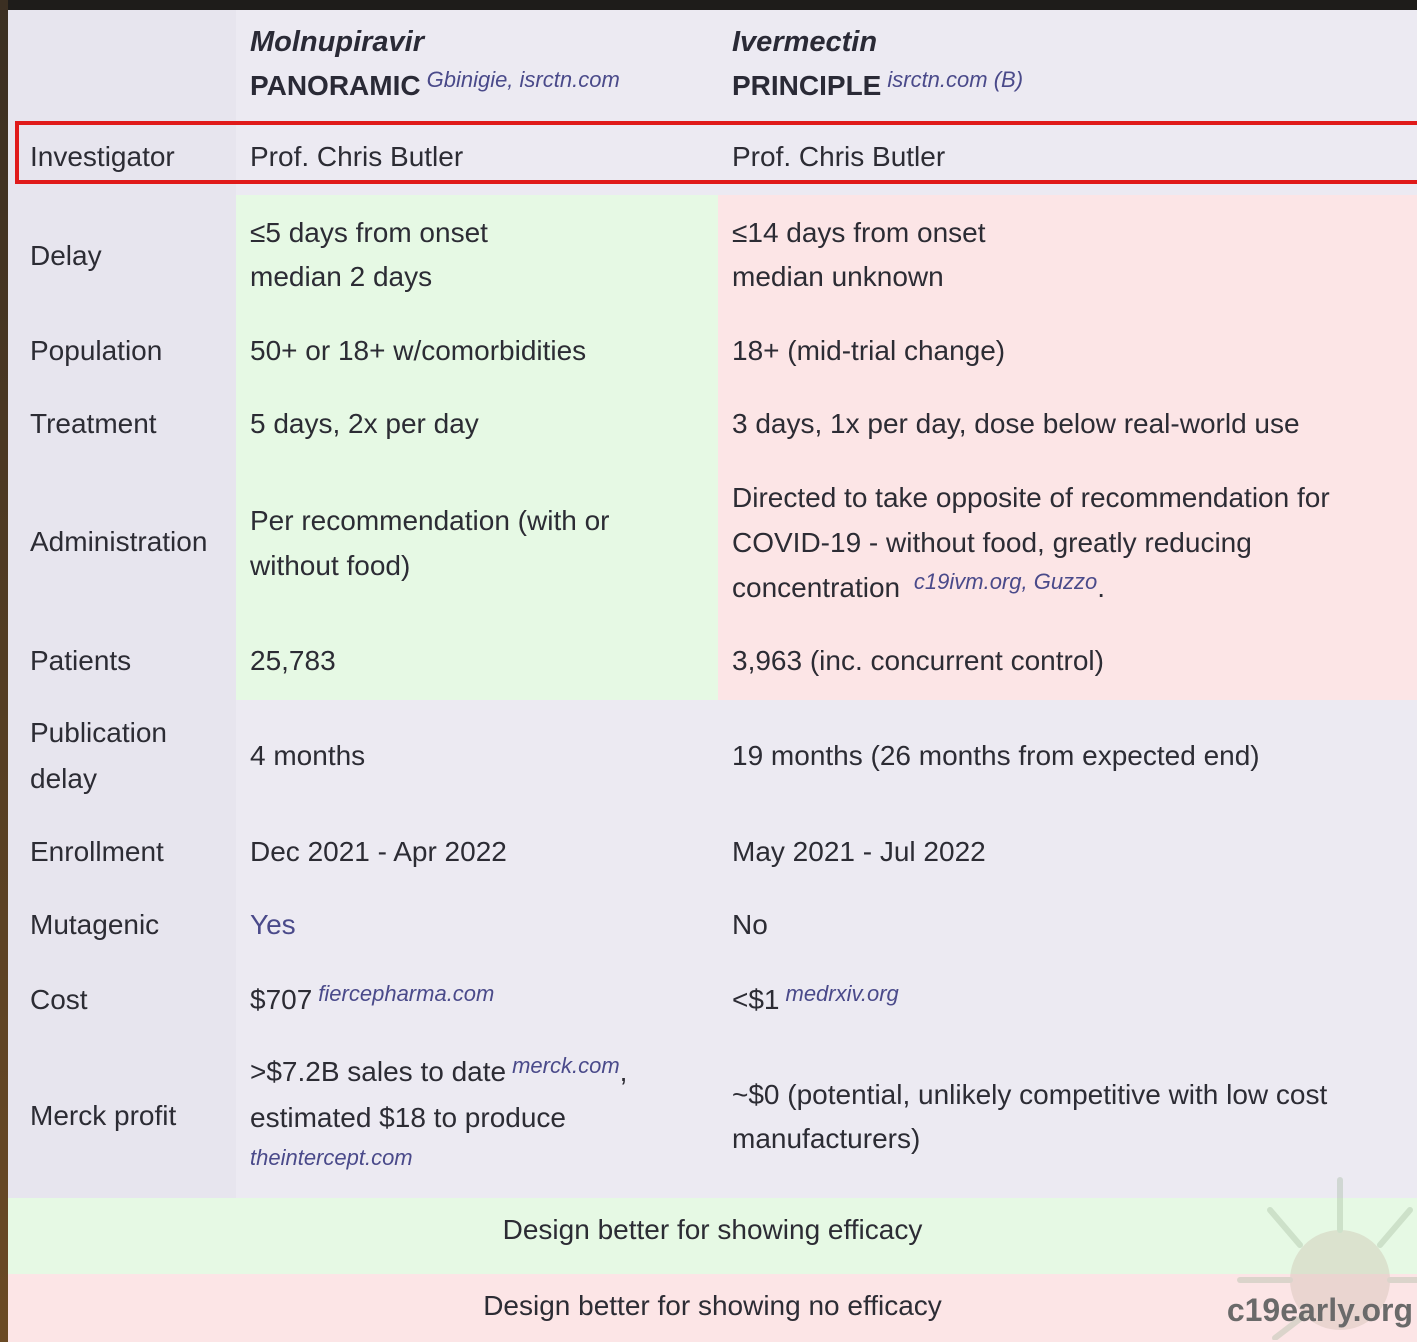 The image size is (1417, 1342). I want to click on administration-label: Administration, so click(119, 541).